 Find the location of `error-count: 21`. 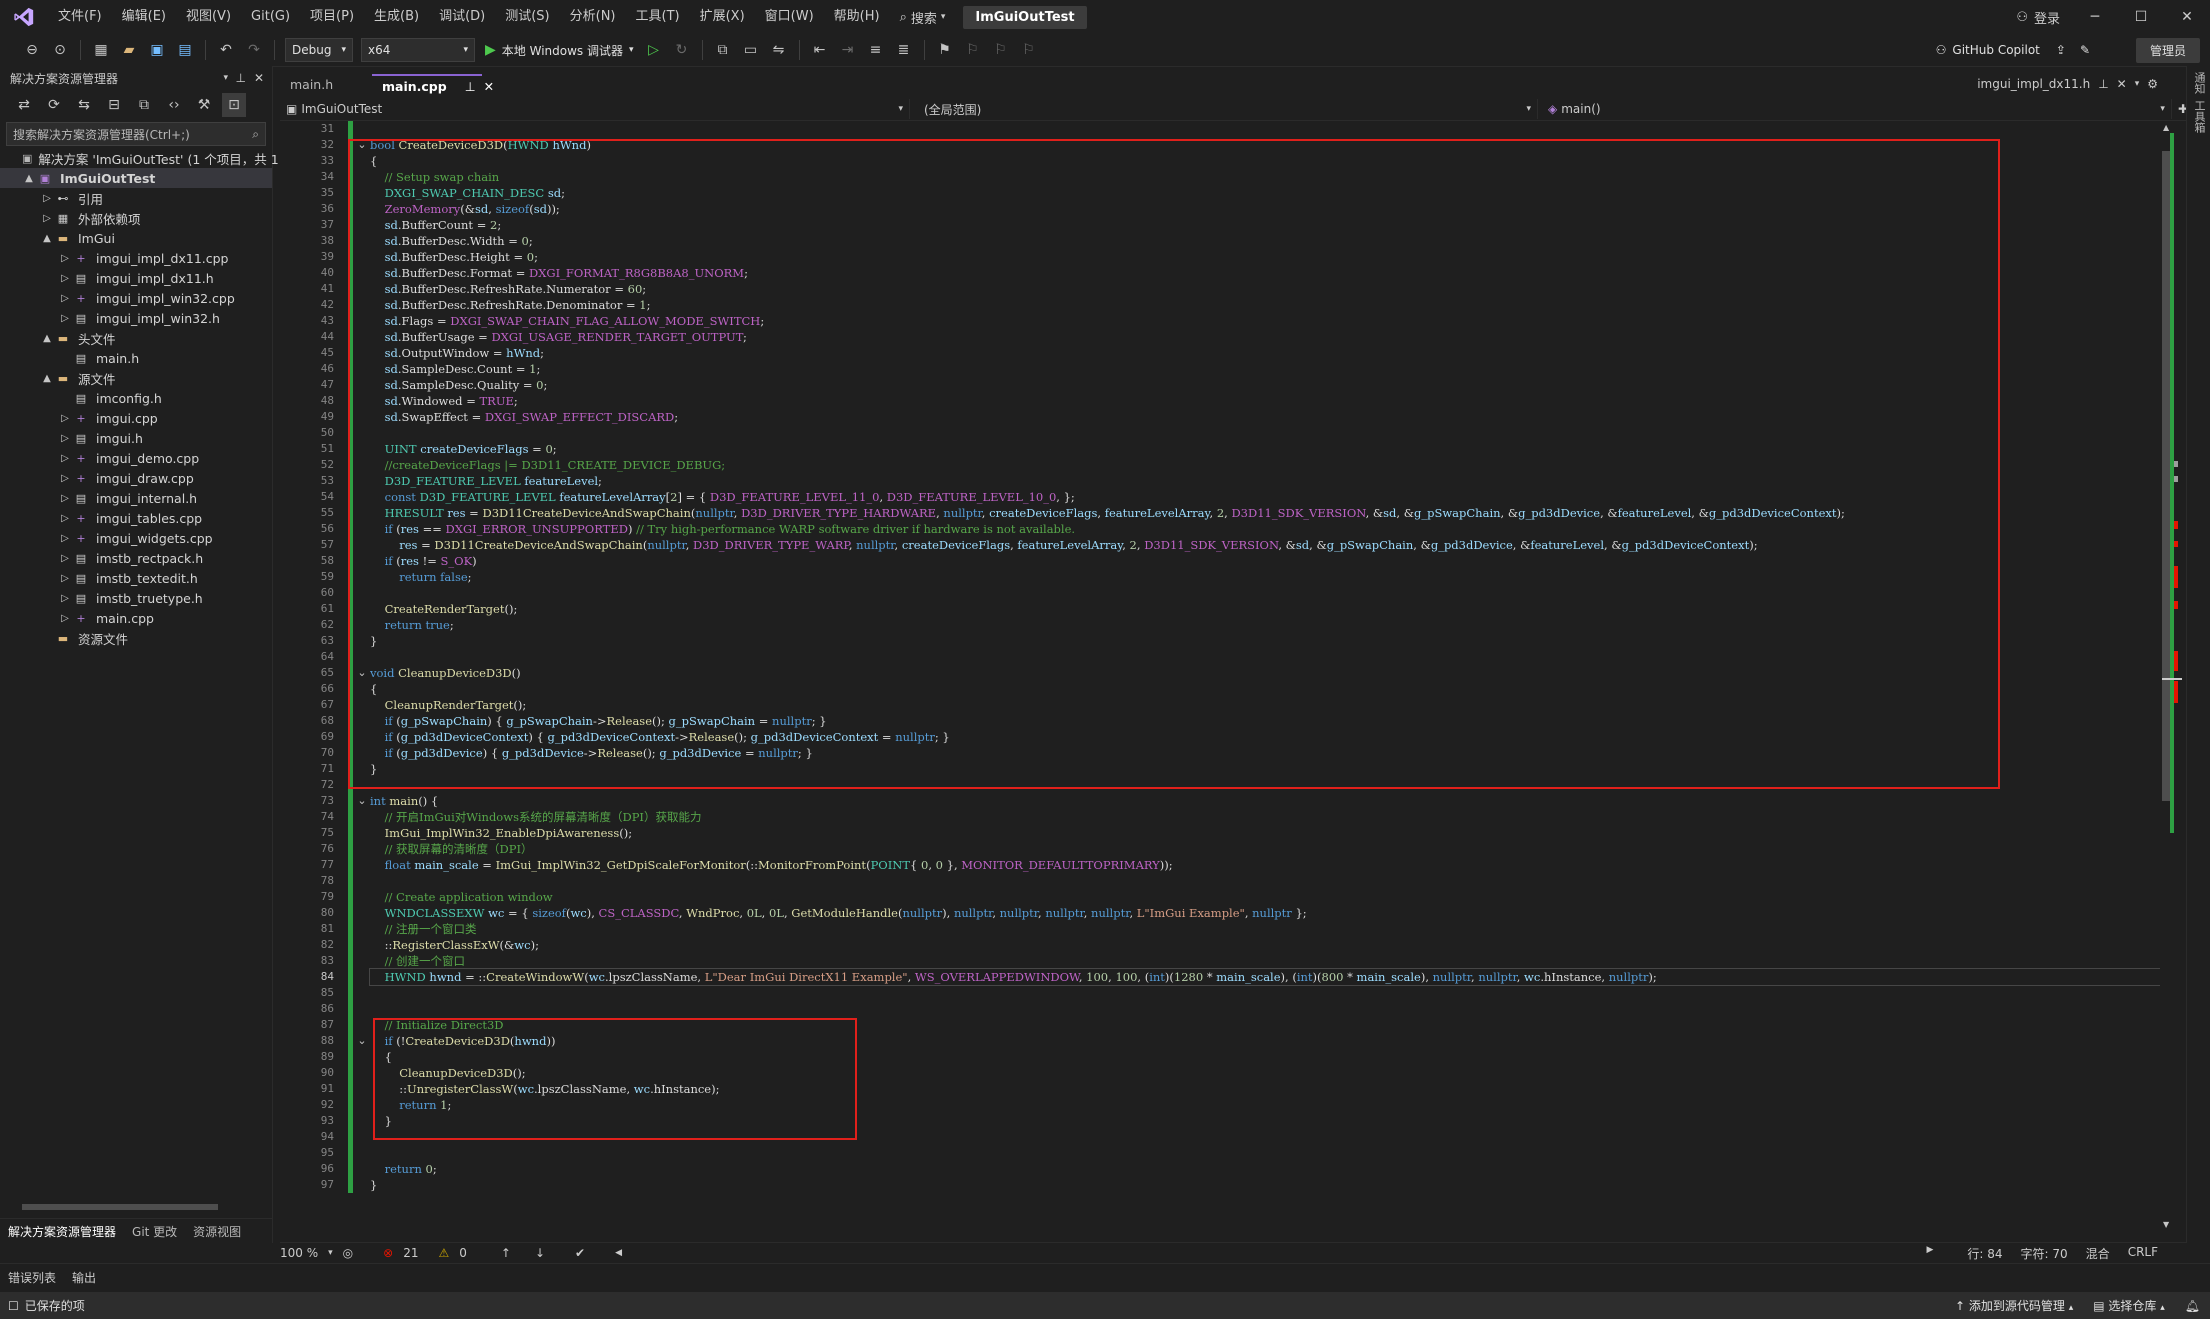

error-count: 21 is located at coordinates (410, 1253).